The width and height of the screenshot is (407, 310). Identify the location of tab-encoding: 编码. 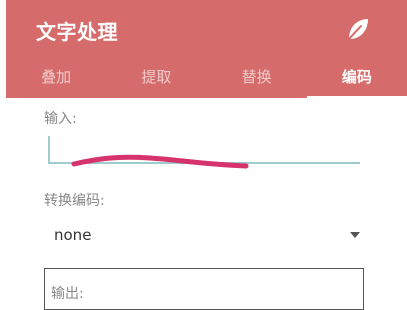
(356, 78).